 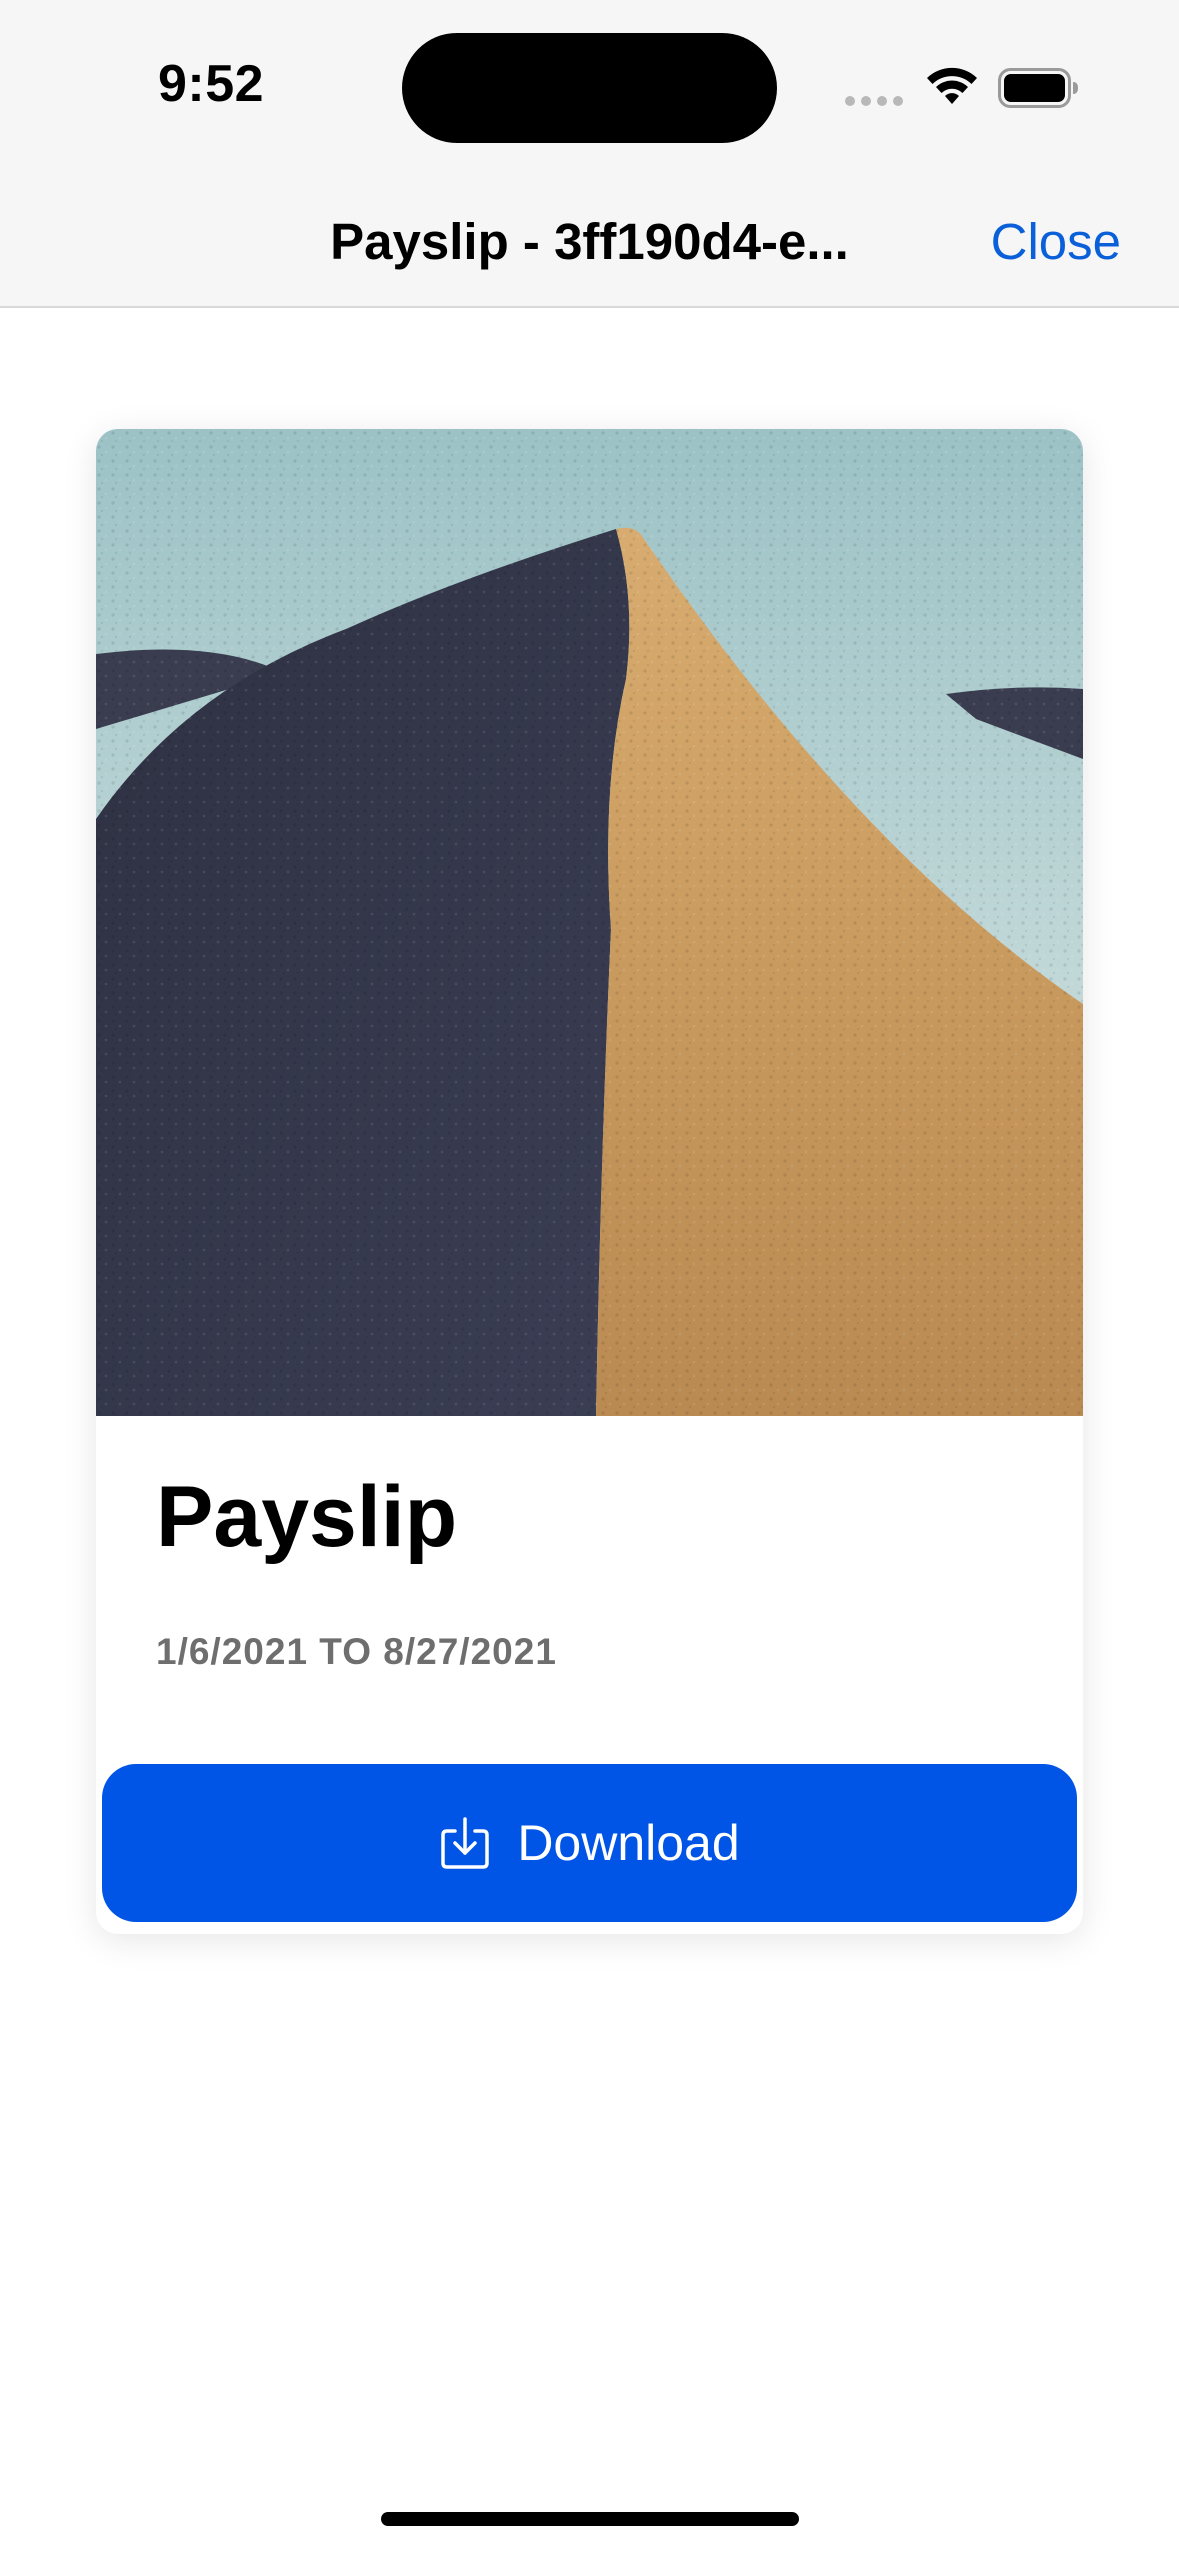 I want to click on dynamic-island, so click(x=589, y=88).